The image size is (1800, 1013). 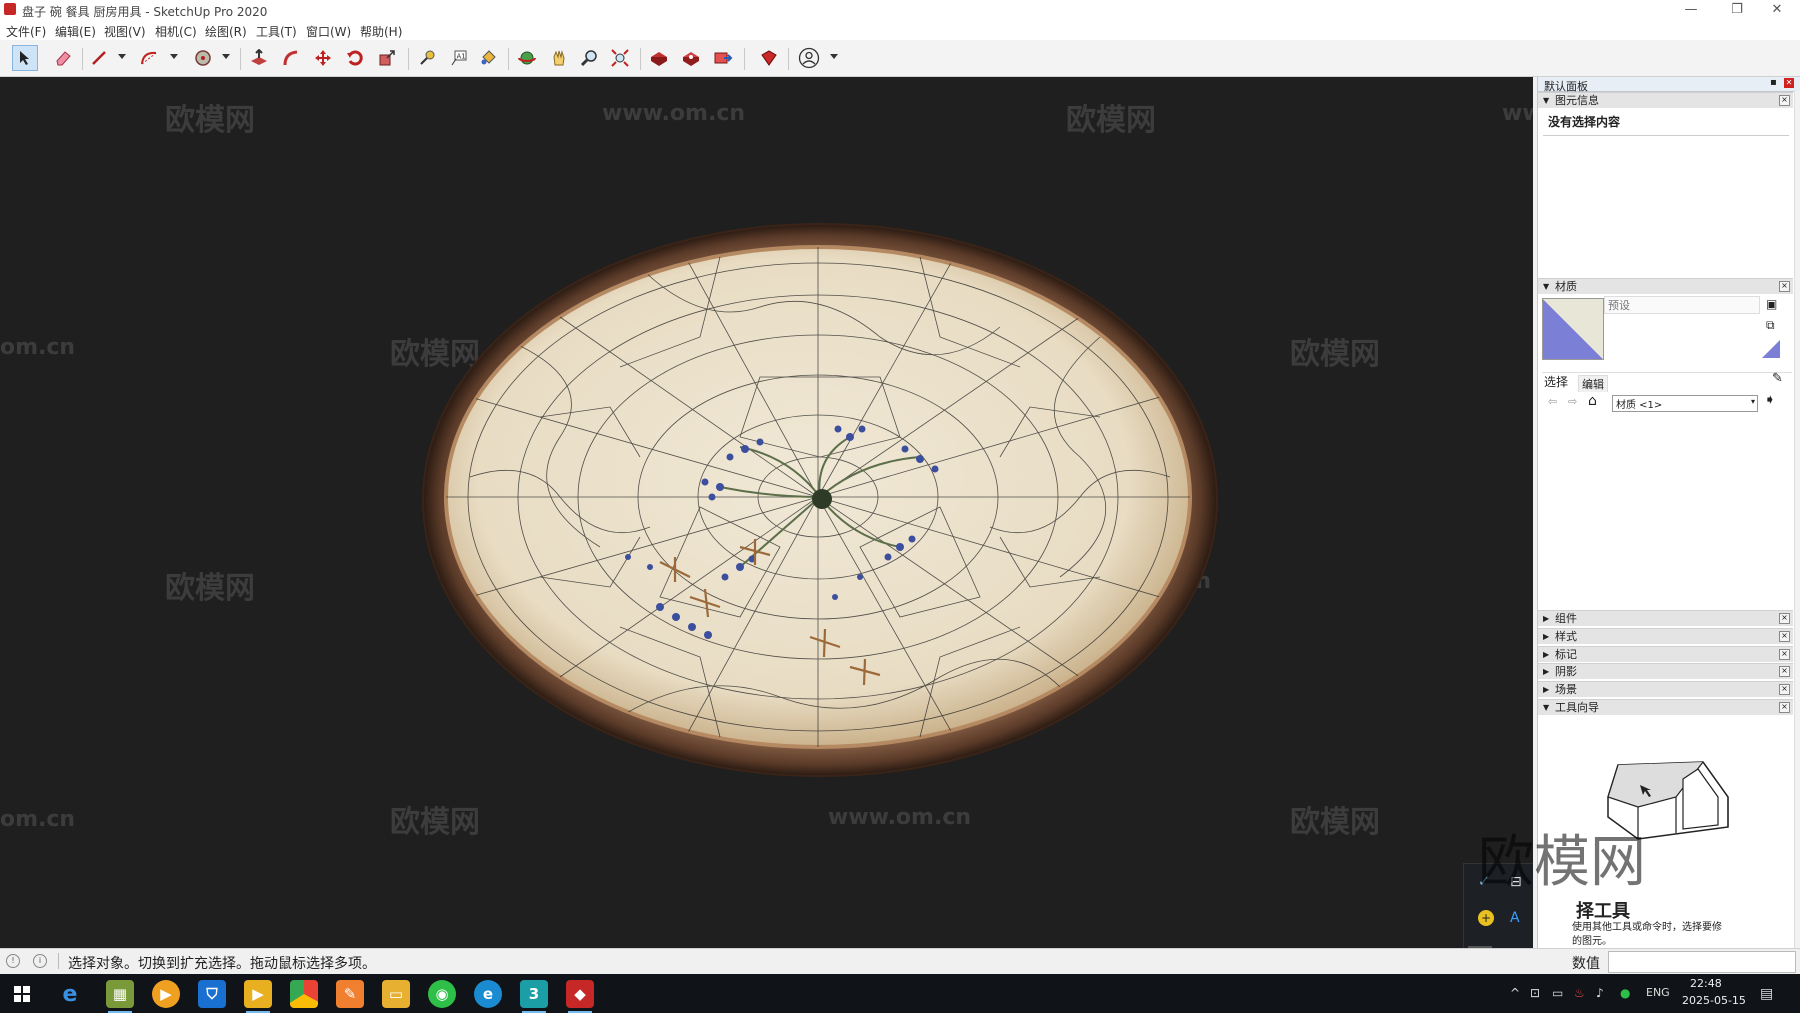 I want to click on geo-location-icon: !, so click(x=13, y=961).